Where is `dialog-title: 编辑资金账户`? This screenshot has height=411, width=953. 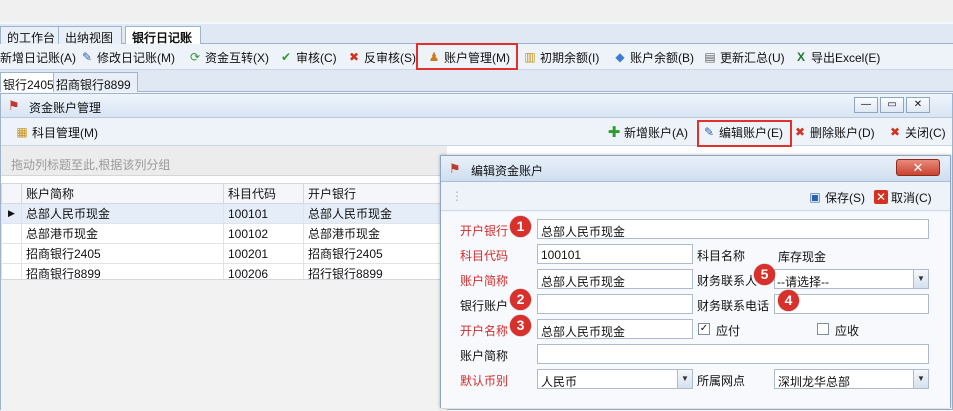 dialog-title: 编辑资金账户 is located at coordinates (507, 171).